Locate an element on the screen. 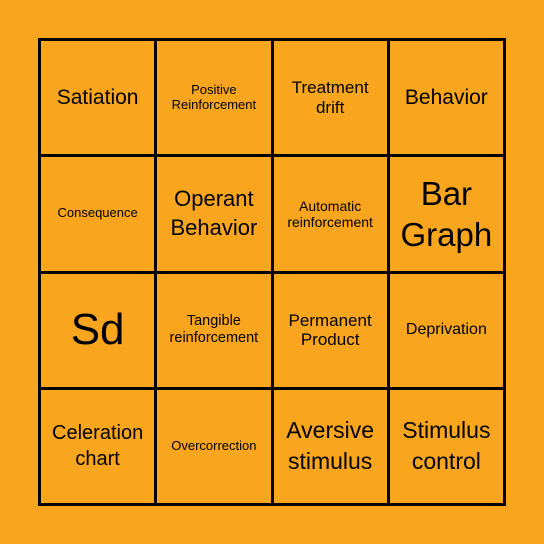 The image size is (544, 544). bingo-cell-sd: Sd is located at coordinates (98, 330).